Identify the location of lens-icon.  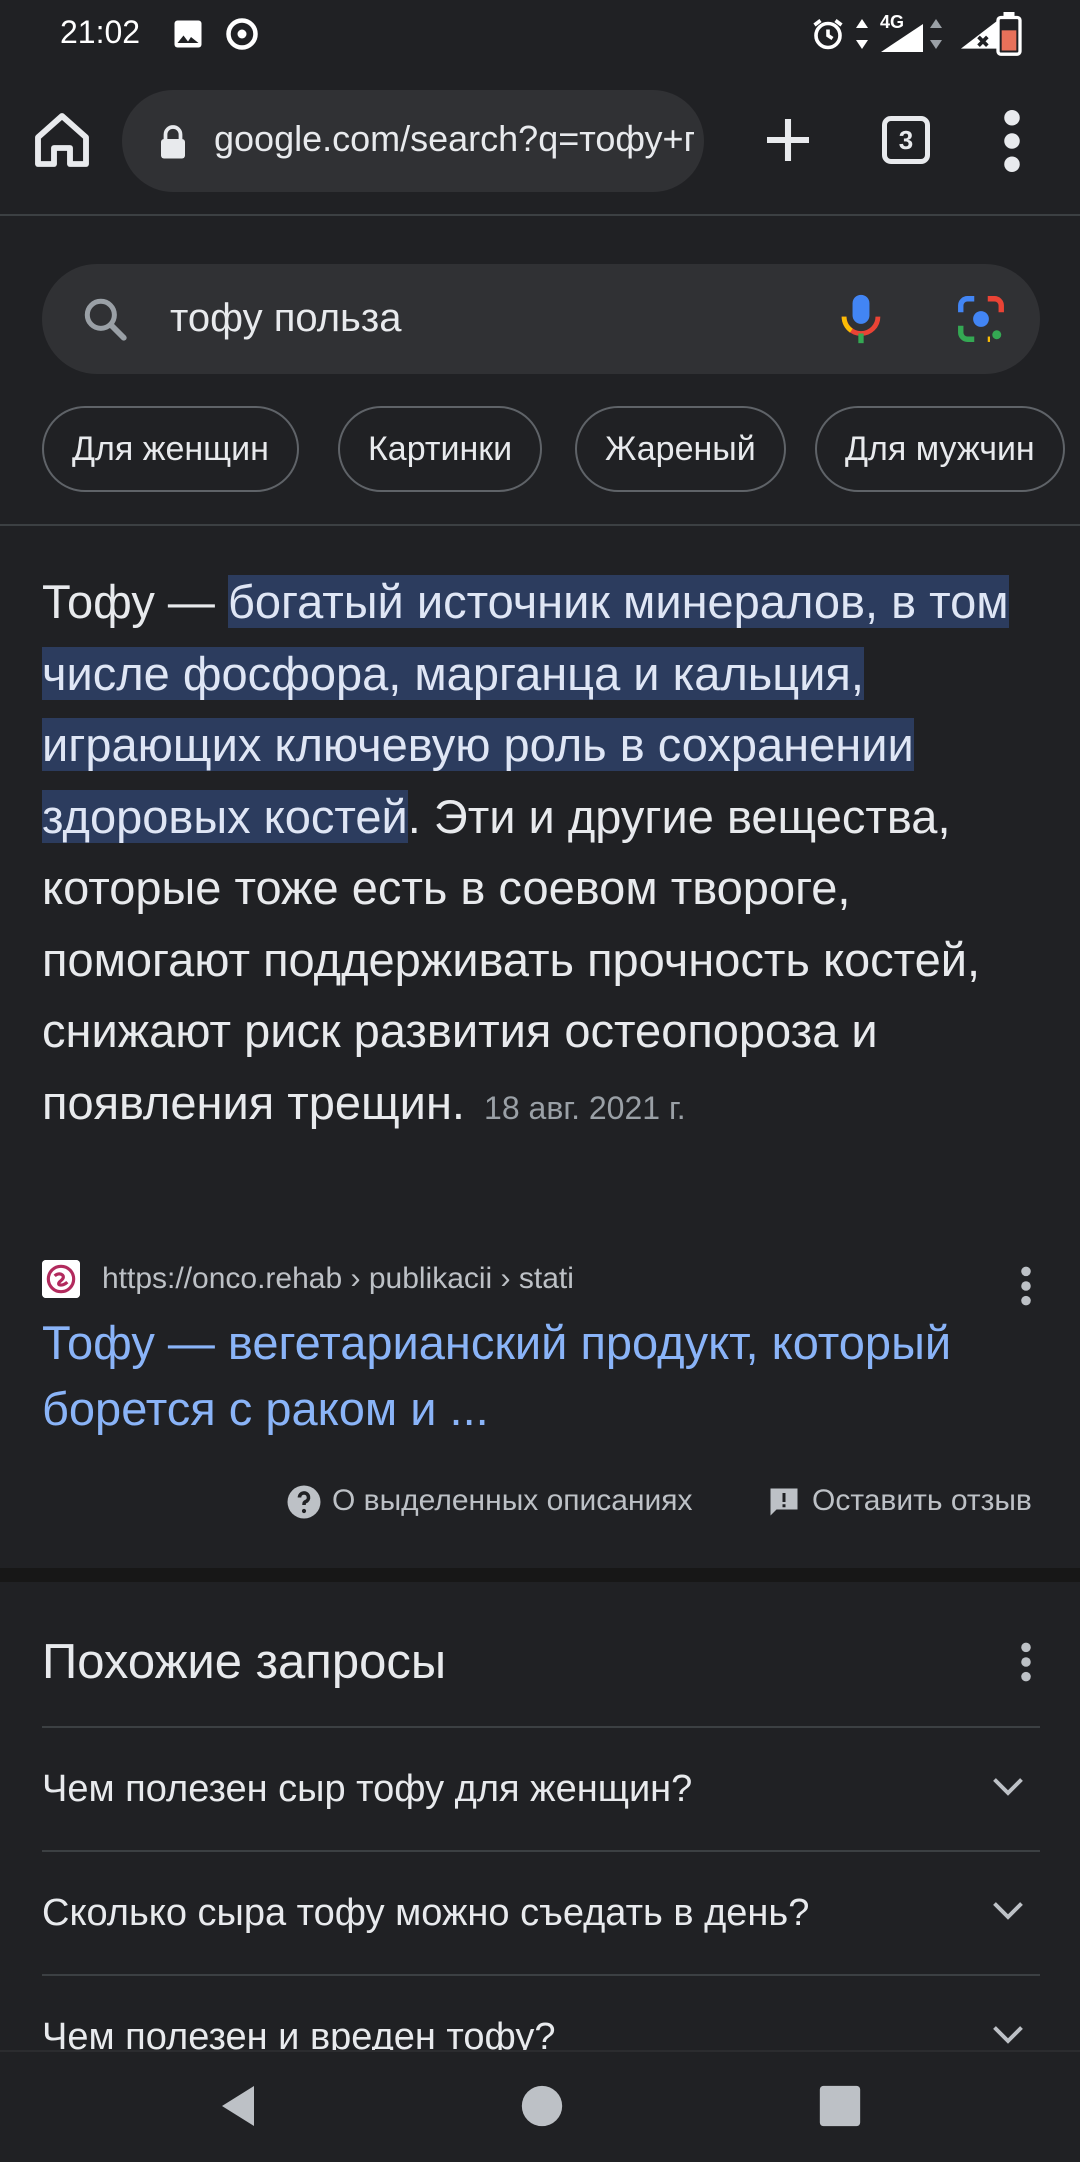
(981, 319).